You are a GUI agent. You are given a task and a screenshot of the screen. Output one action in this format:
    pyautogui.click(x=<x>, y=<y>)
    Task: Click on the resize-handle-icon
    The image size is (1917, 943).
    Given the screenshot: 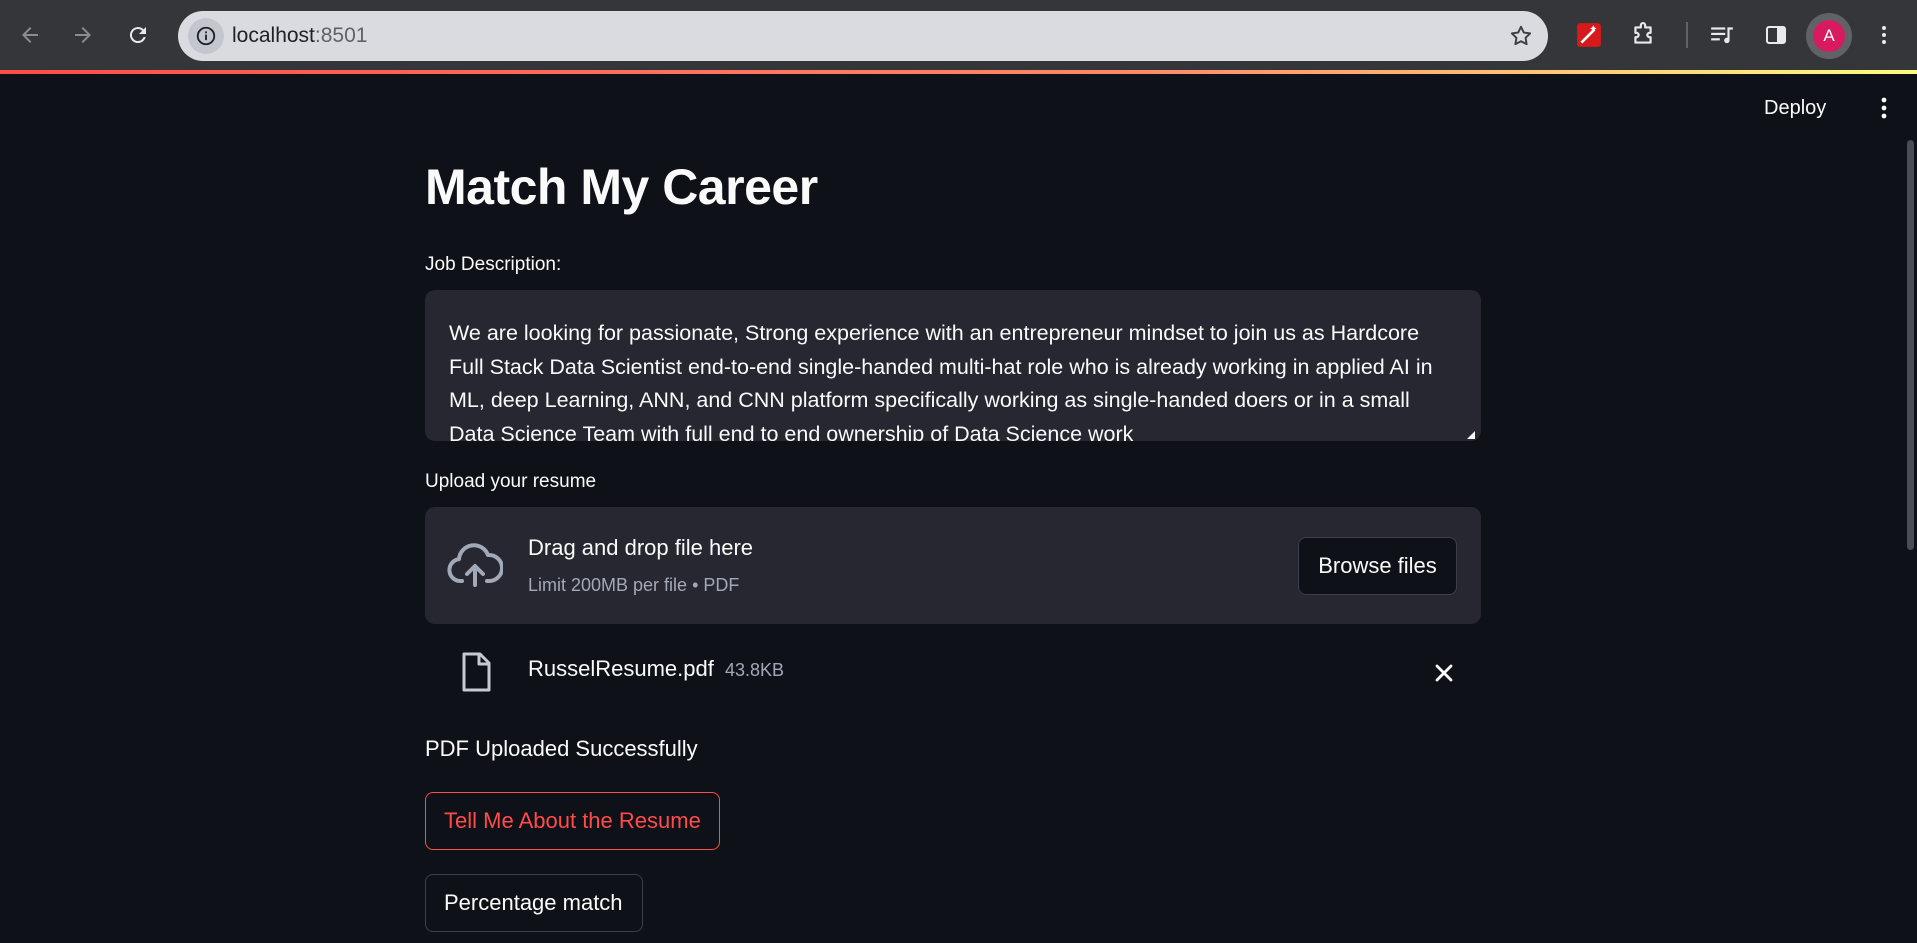 What is the action you would take?
    pyautogui.click(x=1471, y=435)
    